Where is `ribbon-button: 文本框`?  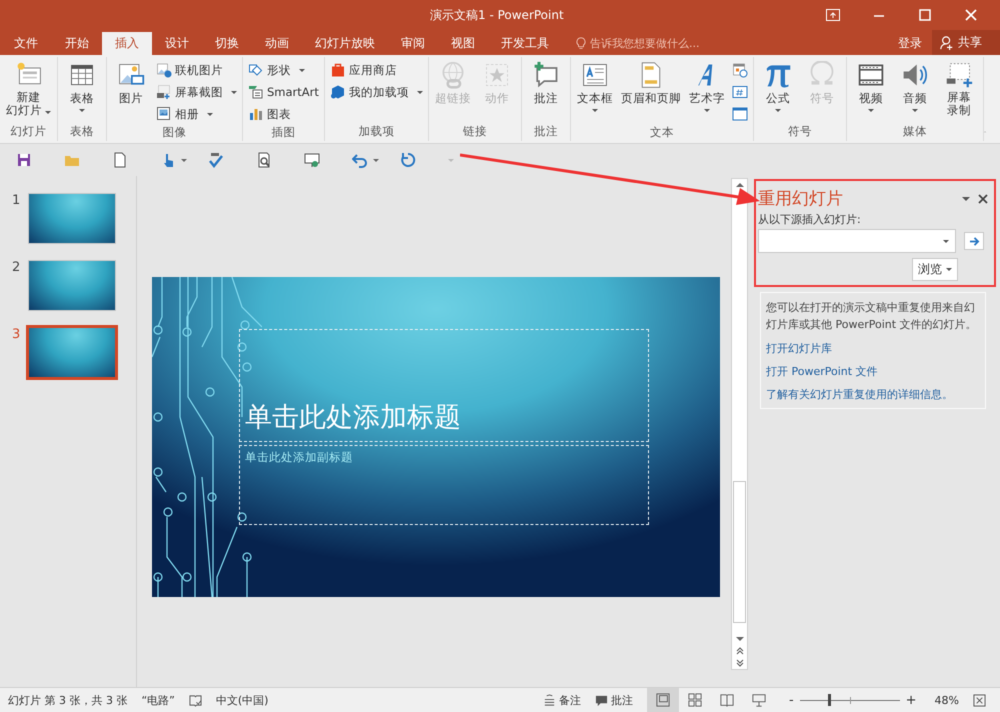
ribbon-button: 文本框 is located at coordinates (595, 91).